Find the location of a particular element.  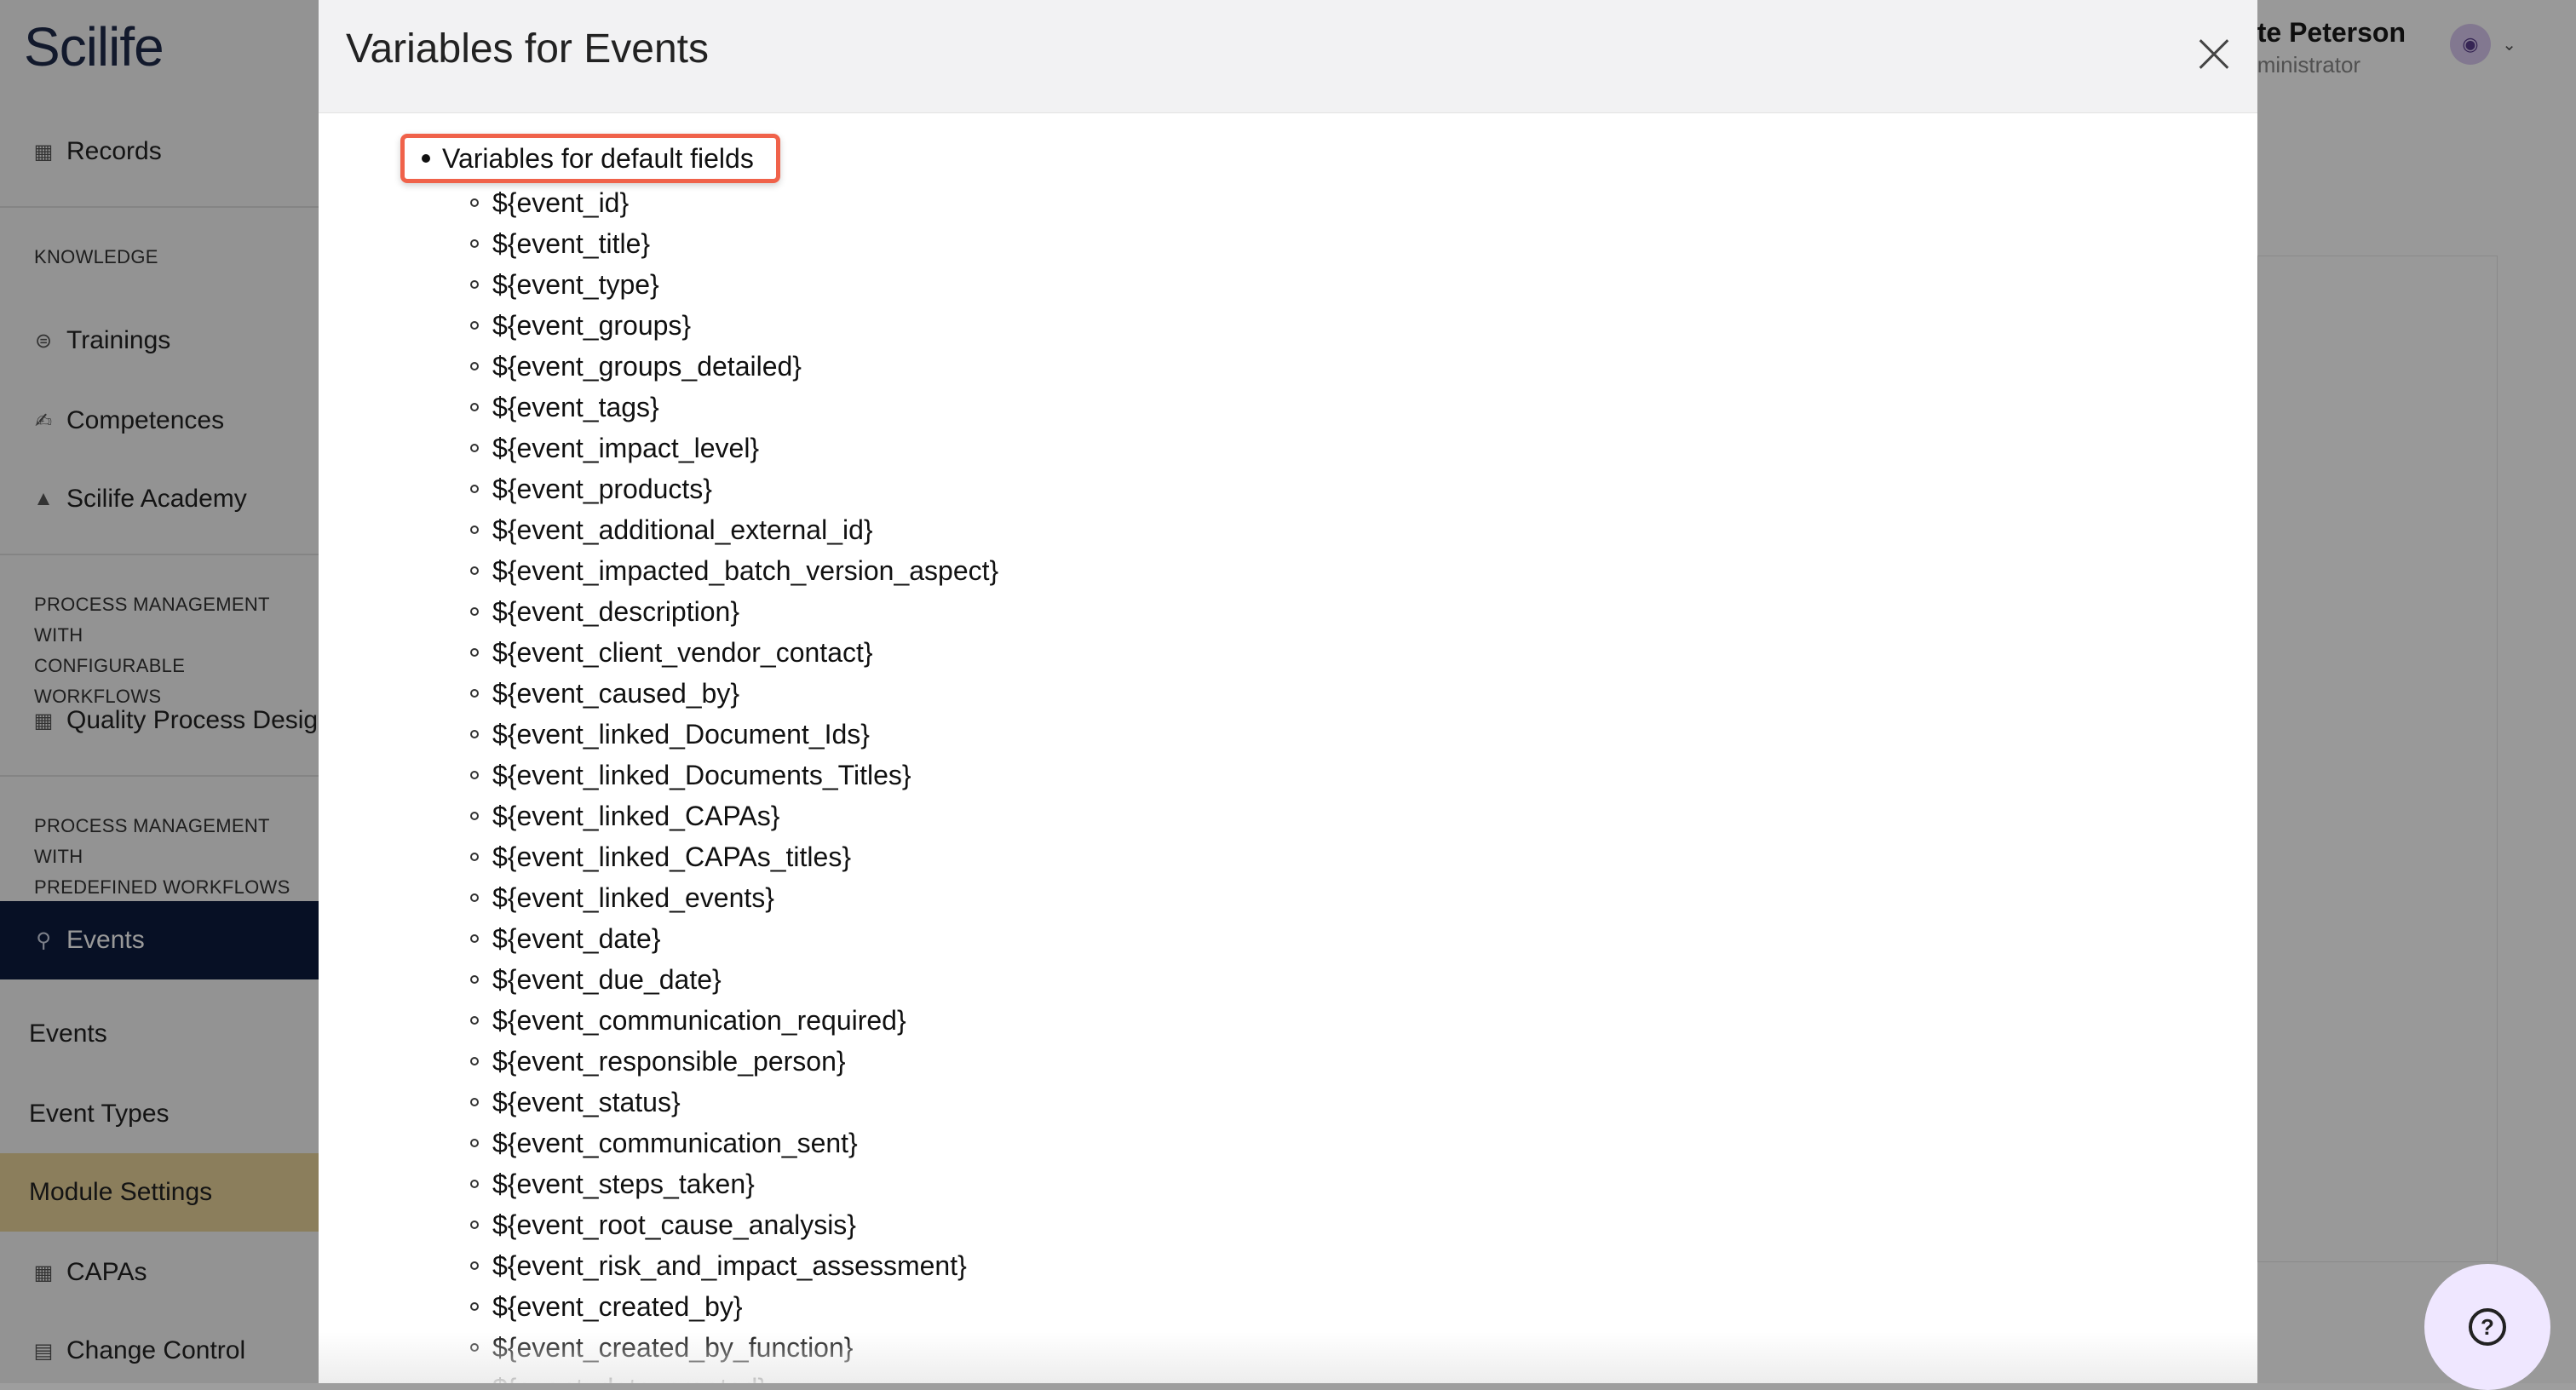

help-icon: ? is located at coordinates (2487, 1327).